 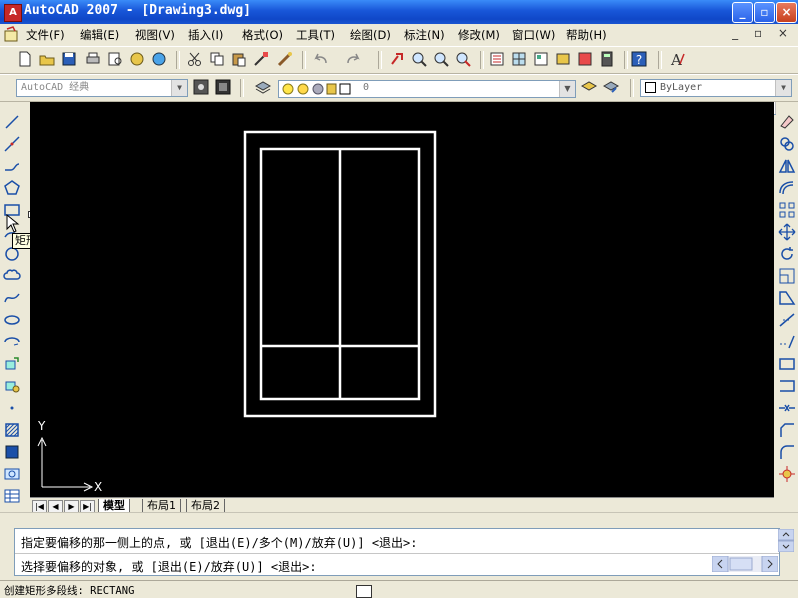 I want to click on command-prompt-line: 选择要偏移的对象, 或 [退出(E)/放弃(U)] <退出>:, so click(x=169, y=566).